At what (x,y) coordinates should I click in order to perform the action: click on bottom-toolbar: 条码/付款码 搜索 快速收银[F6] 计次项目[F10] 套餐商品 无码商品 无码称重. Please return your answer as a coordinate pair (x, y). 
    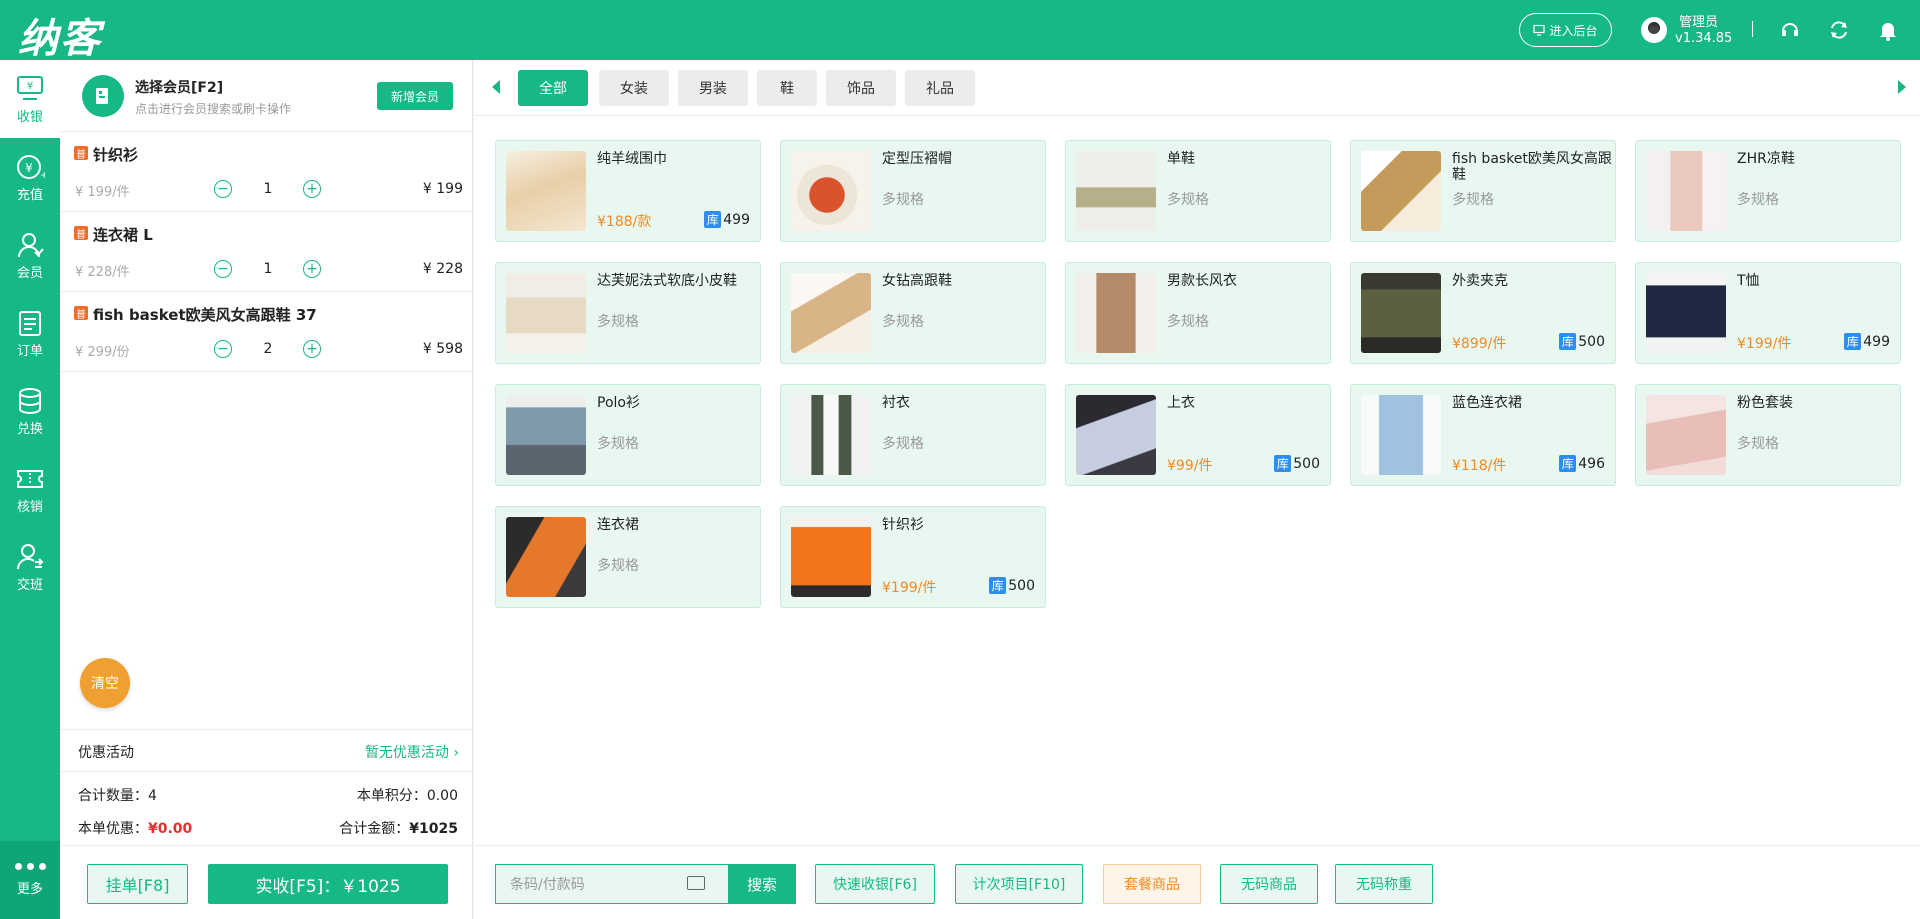
    Looking at the image, I should click on (1197, 882).